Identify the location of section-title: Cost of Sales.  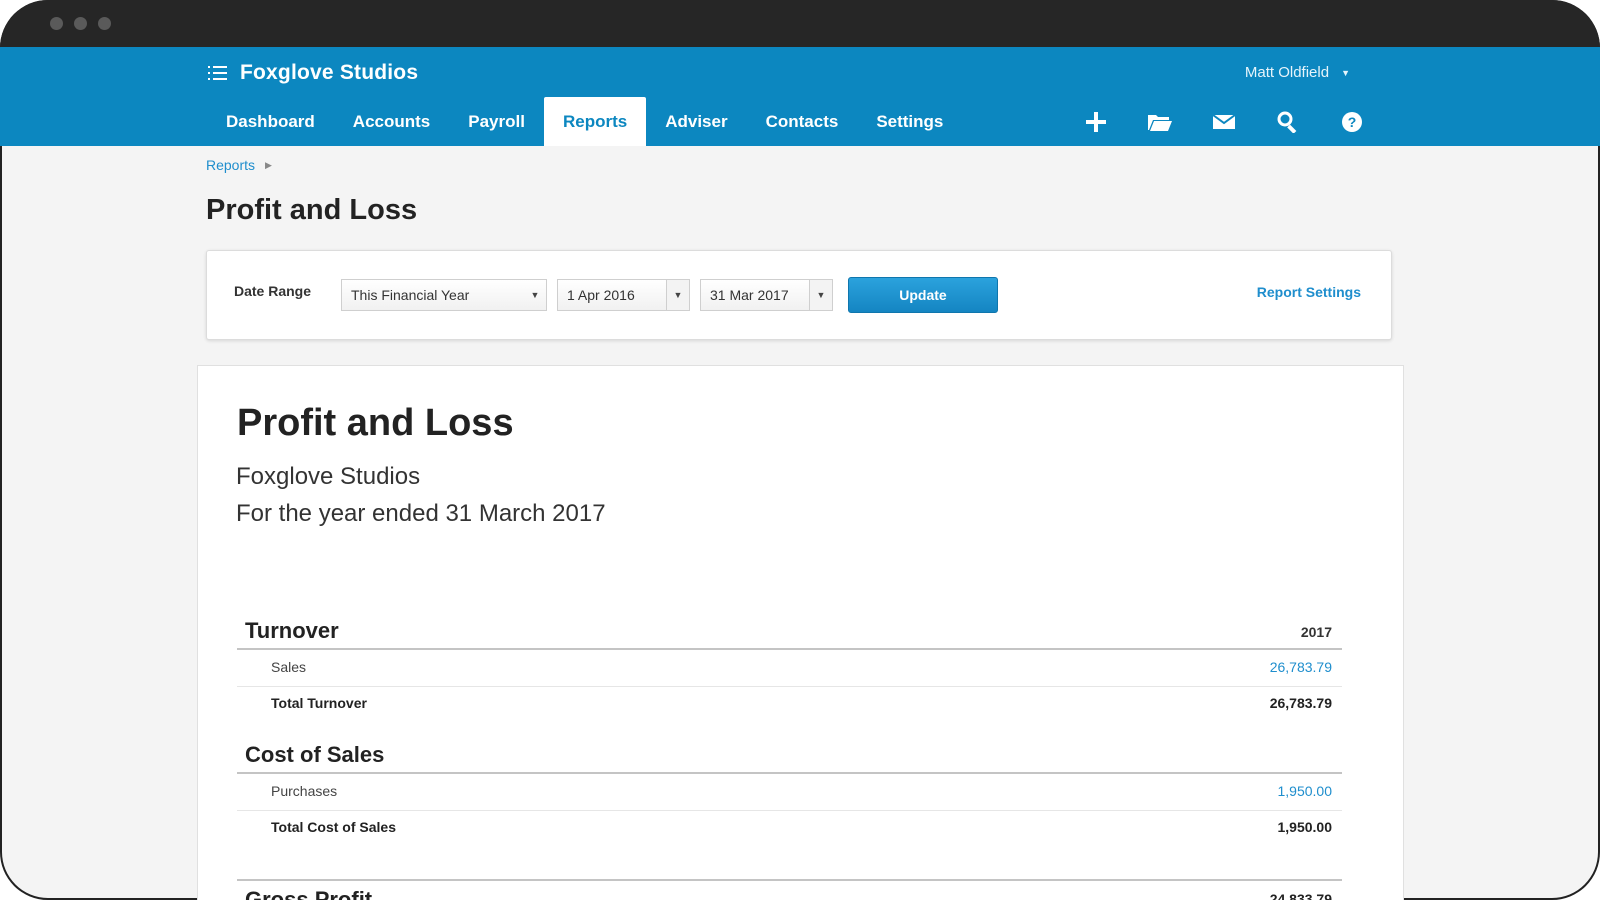
(315, 754).